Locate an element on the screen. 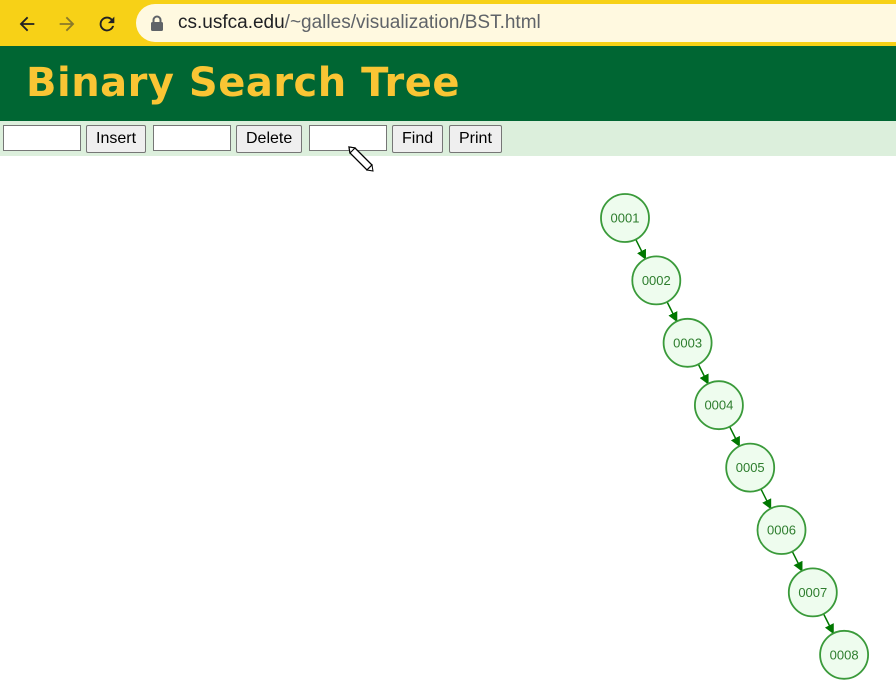 This screenshot has width=896, height=696. page-title: Binary Search Tree is located at coordinates (243, 83).